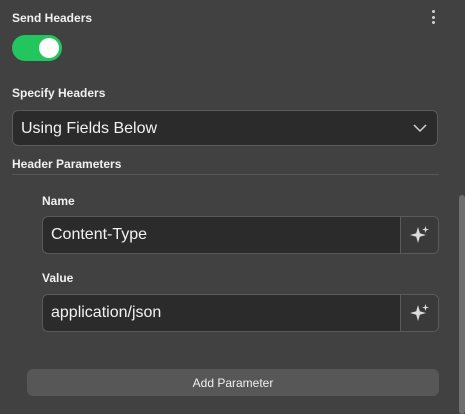 Image resolution: width=465 pixels, height=414 pixels. What do you see at coordinates (52, 18) in the screenshot?
I see `send-headers-label: Send Headers` at bounding box center [52, 18].